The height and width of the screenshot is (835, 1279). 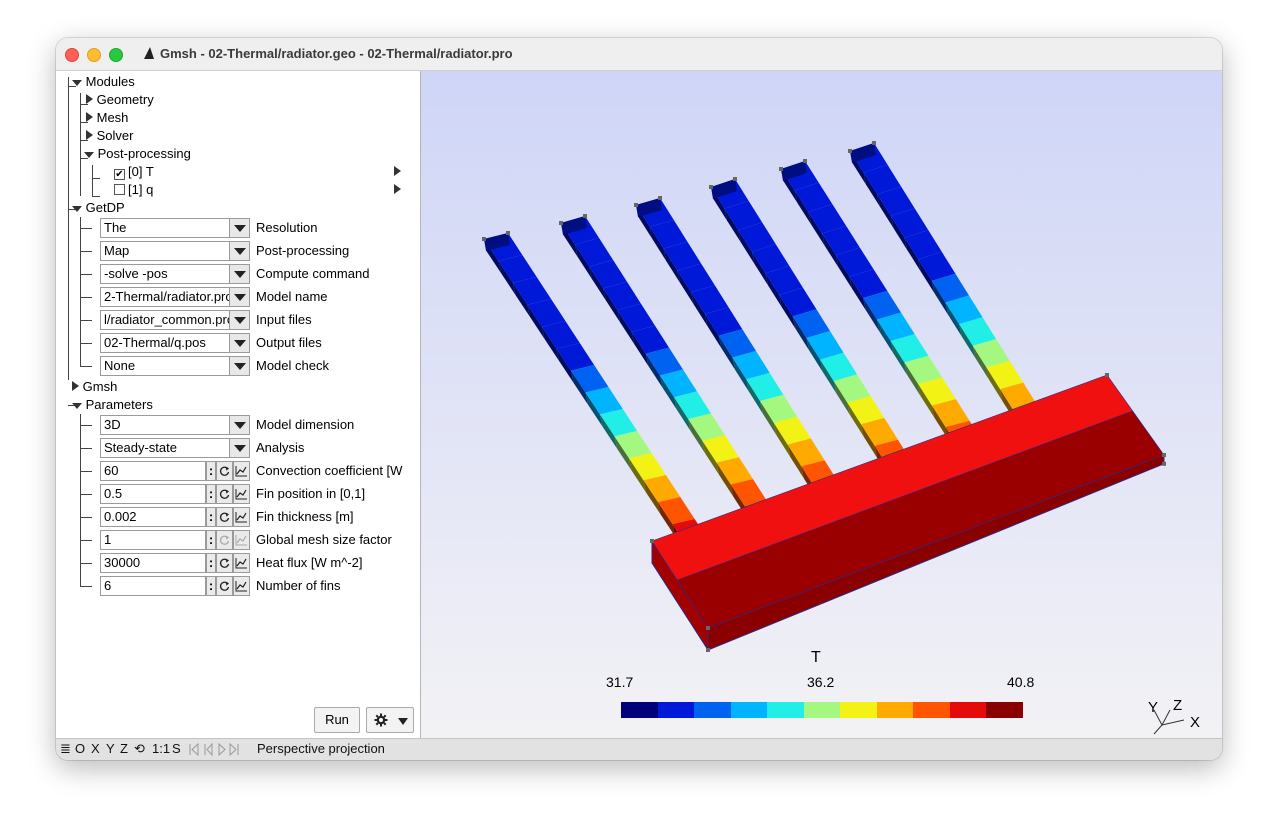 I want to click on number-input: 0.5, so click(x=153, y=494).